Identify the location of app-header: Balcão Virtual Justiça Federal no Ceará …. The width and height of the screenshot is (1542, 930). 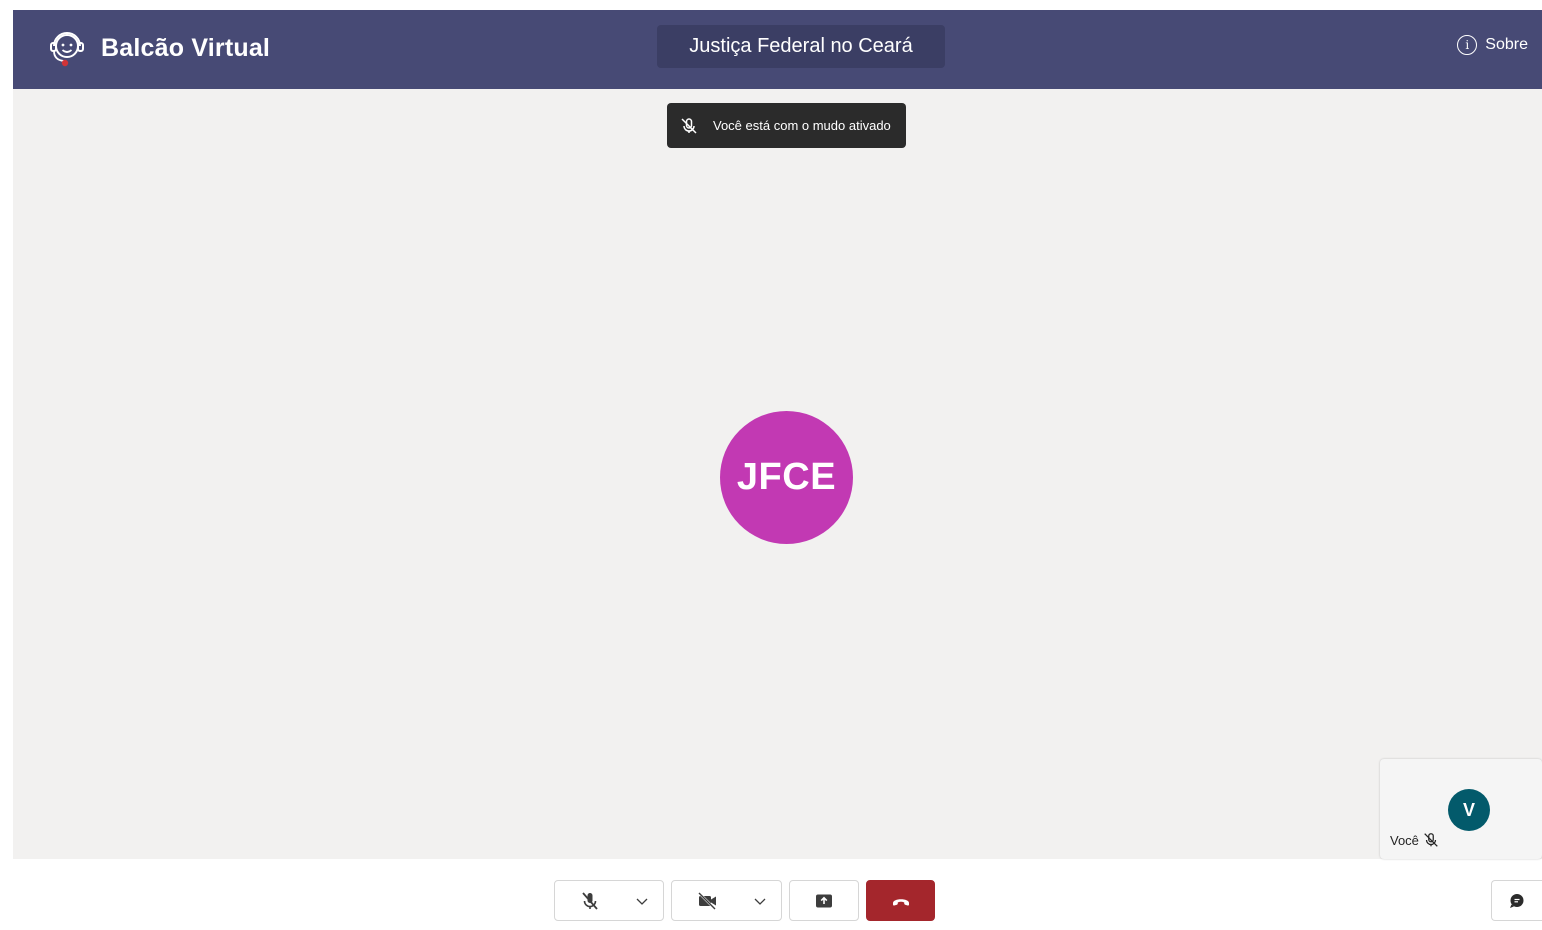
(777, 49).